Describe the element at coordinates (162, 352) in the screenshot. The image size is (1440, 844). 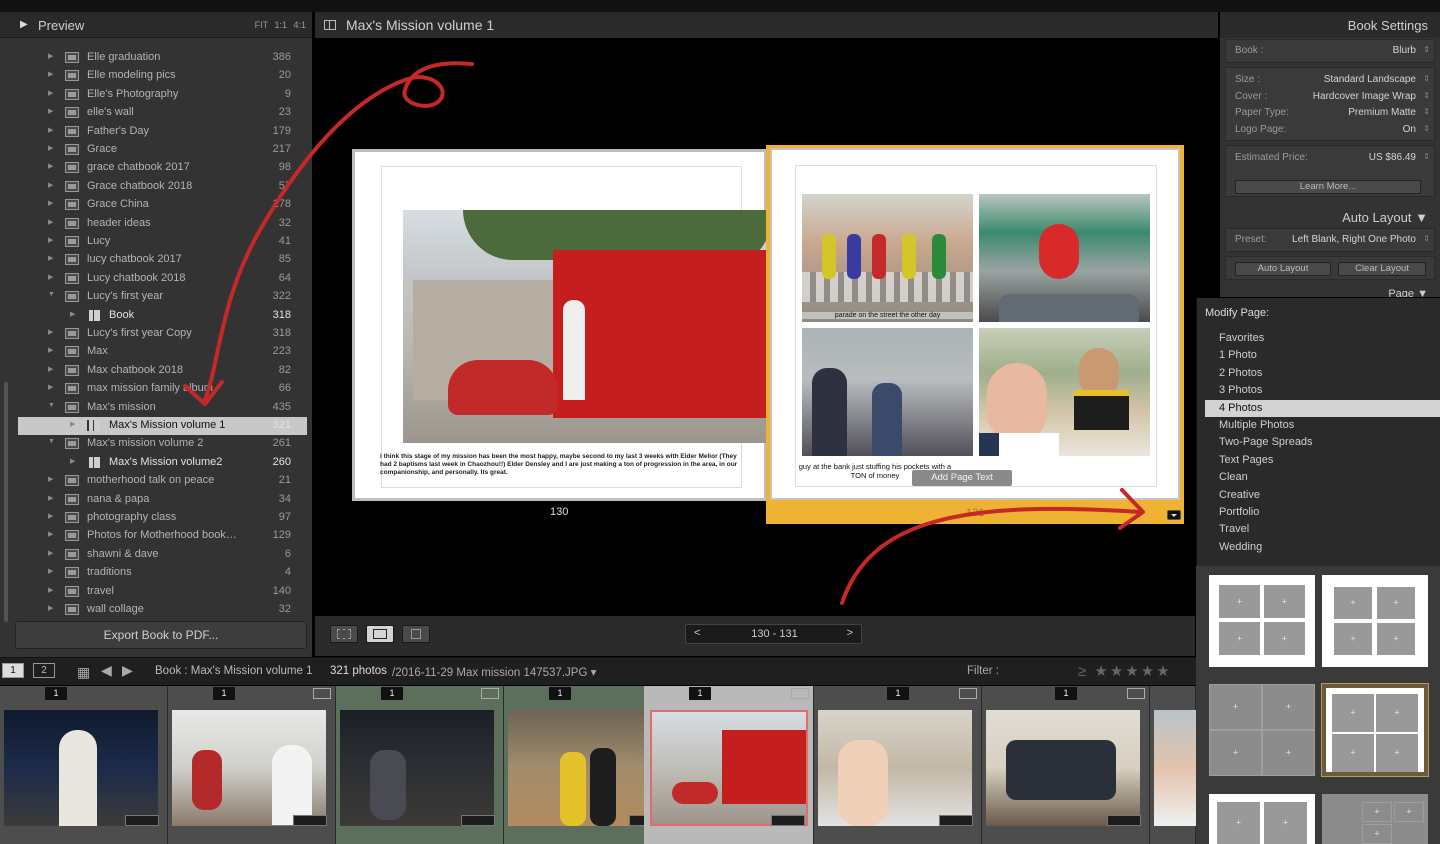
I see `collection-item: ▶ Max 223` at that location.